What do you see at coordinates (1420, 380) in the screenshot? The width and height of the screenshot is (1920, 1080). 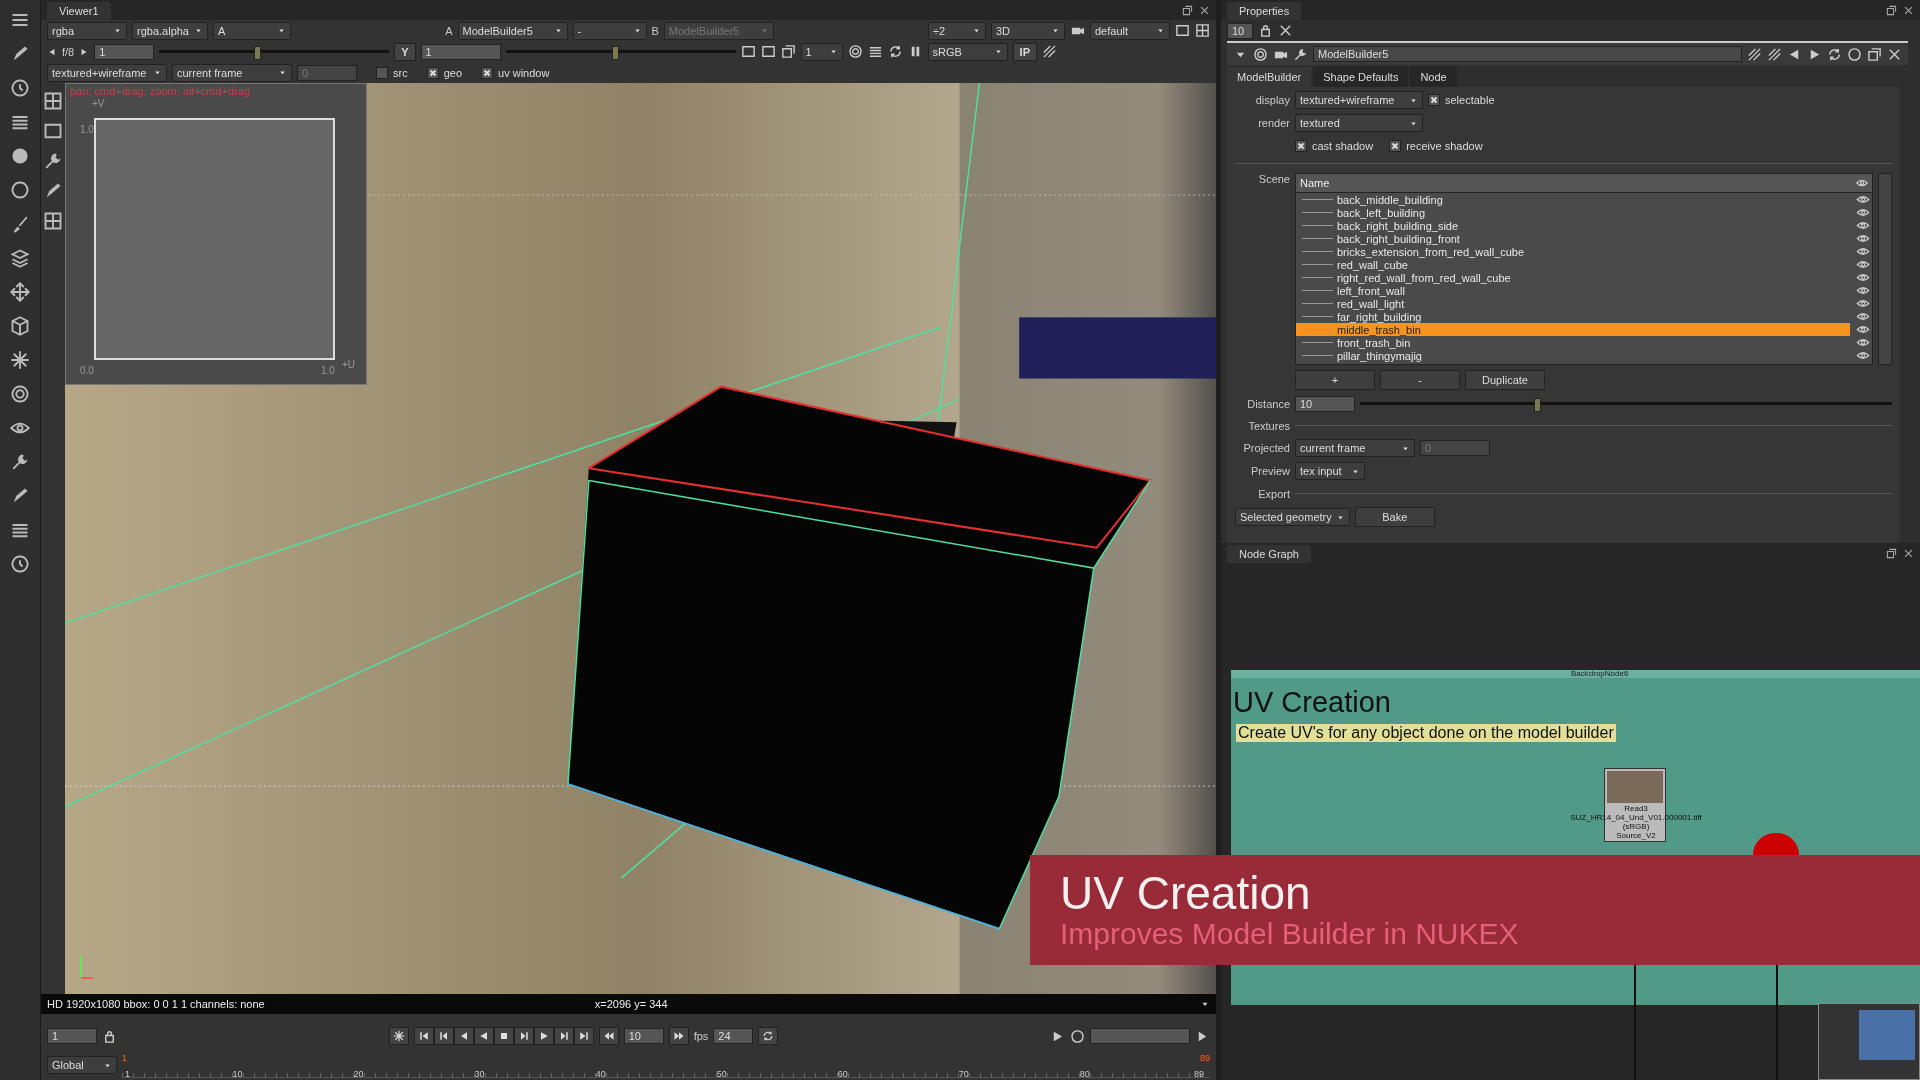 I see `scene-button: -` at bounding box center [1420, 380].